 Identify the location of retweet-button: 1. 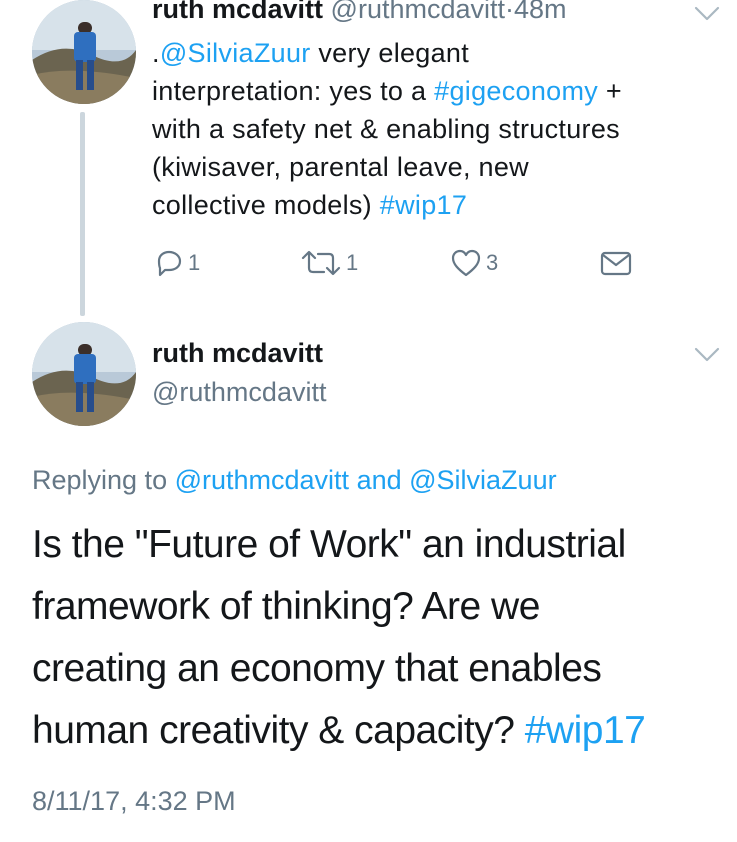
(329, 263).